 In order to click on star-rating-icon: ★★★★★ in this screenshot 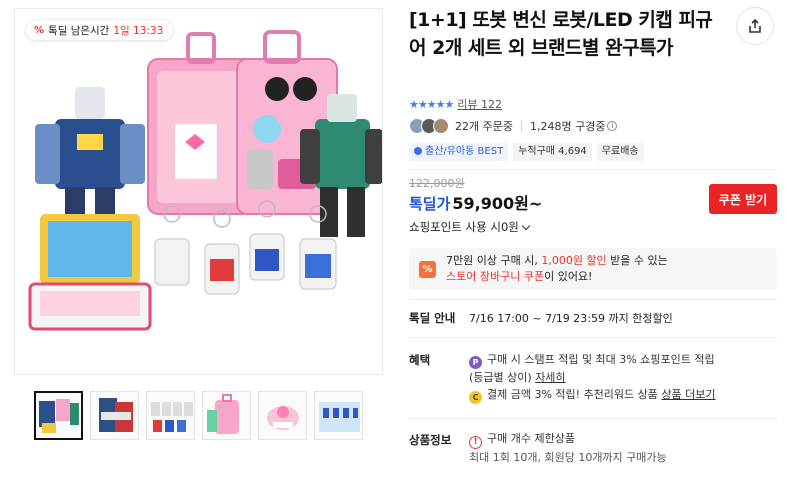, I will do `click(431, 104)`.